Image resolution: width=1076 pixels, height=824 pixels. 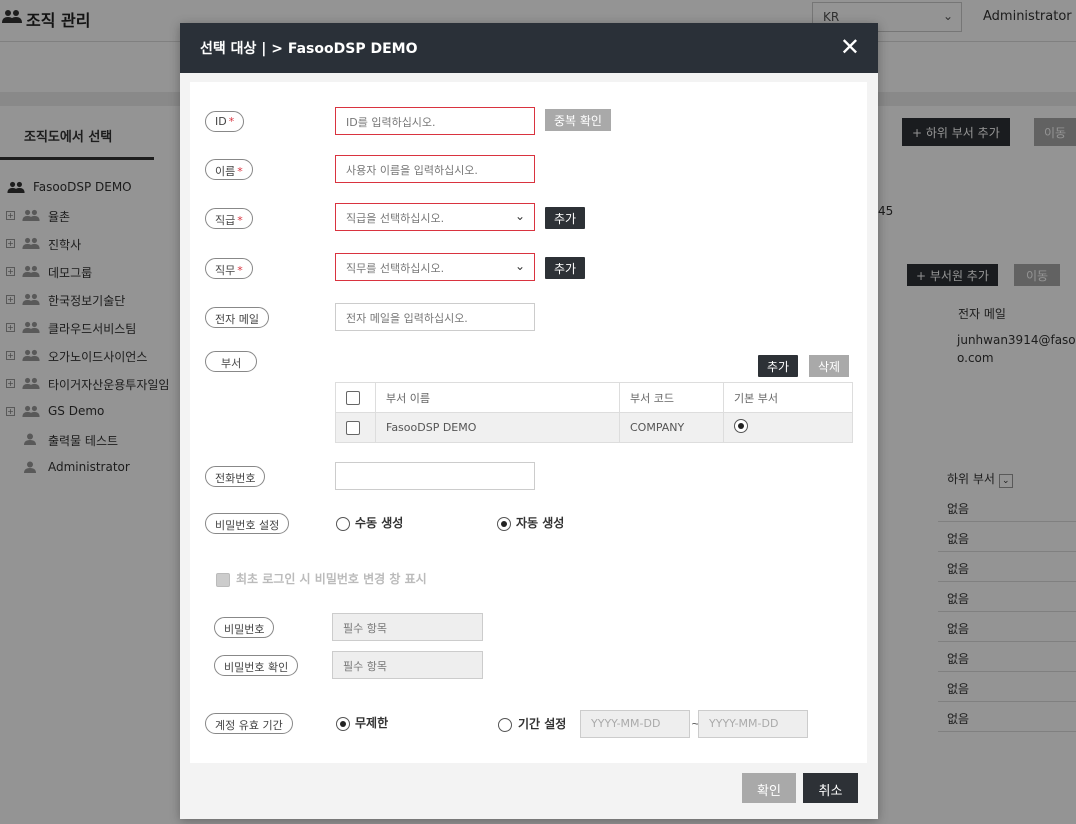 What do you see at coordinates (395, 268) in the screenshot?
I see `duty-select-value: 직무를 선택하십시오.` at bounding box center [395, 268].